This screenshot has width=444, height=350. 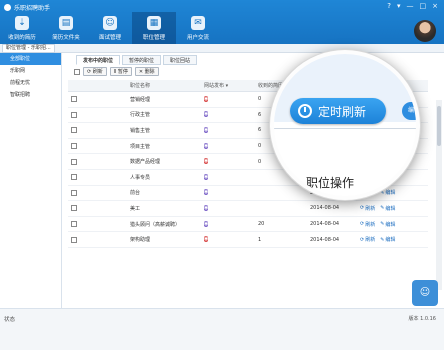 What do you see at coordinates (142, 60) in the screenshot?
I see `tab-paused: 暂停的职位` at bounding box center [142, 60].